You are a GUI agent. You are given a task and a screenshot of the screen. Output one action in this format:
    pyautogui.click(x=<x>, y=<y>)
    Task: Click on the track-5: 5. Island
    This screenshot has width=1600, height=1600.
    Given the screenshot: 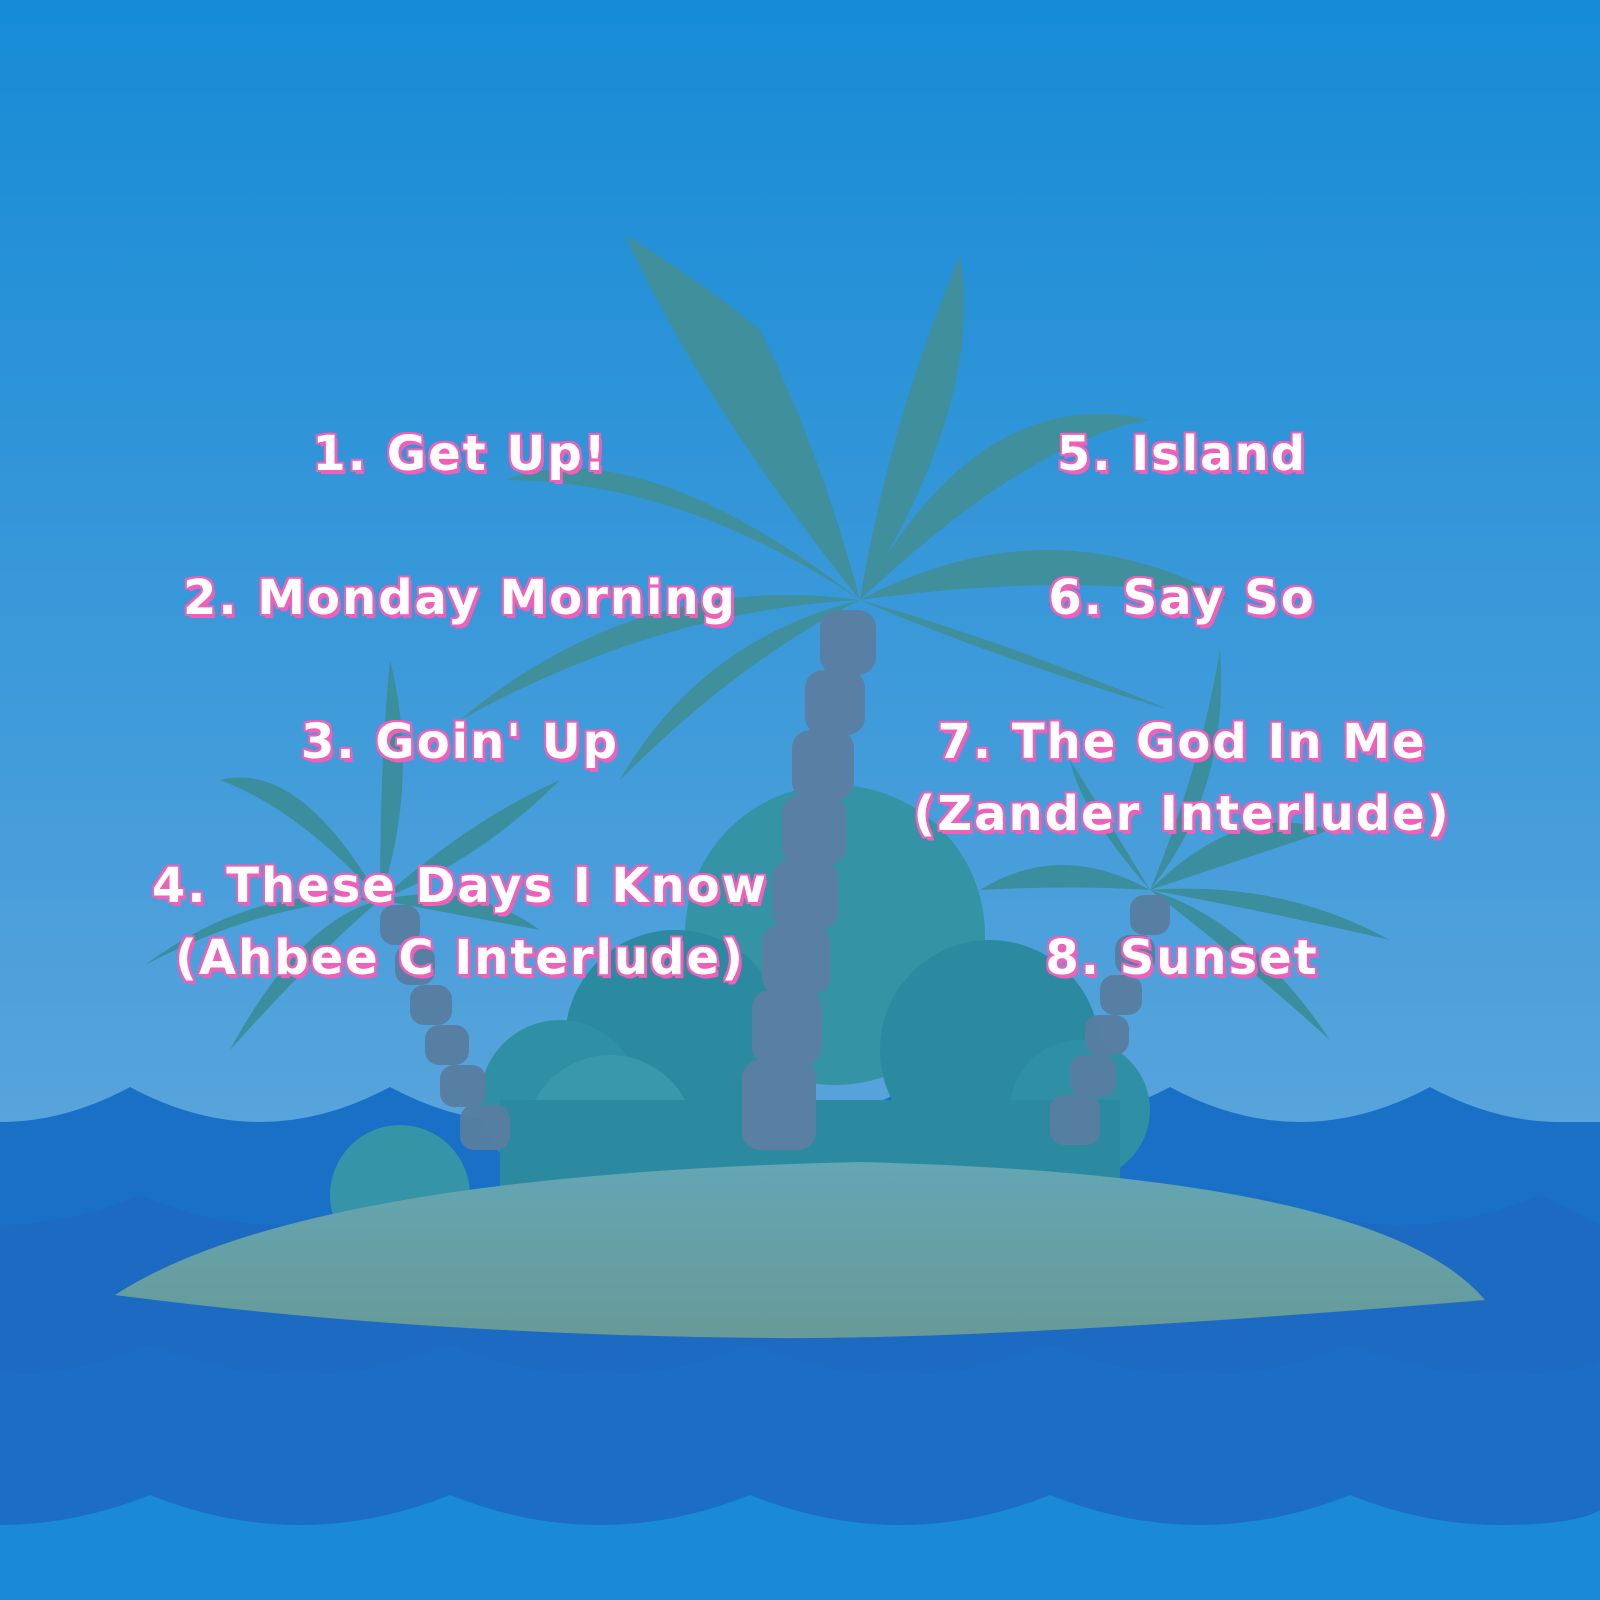 What is the action you would take?
    pyautogui.click(x=1182, y=454)
    